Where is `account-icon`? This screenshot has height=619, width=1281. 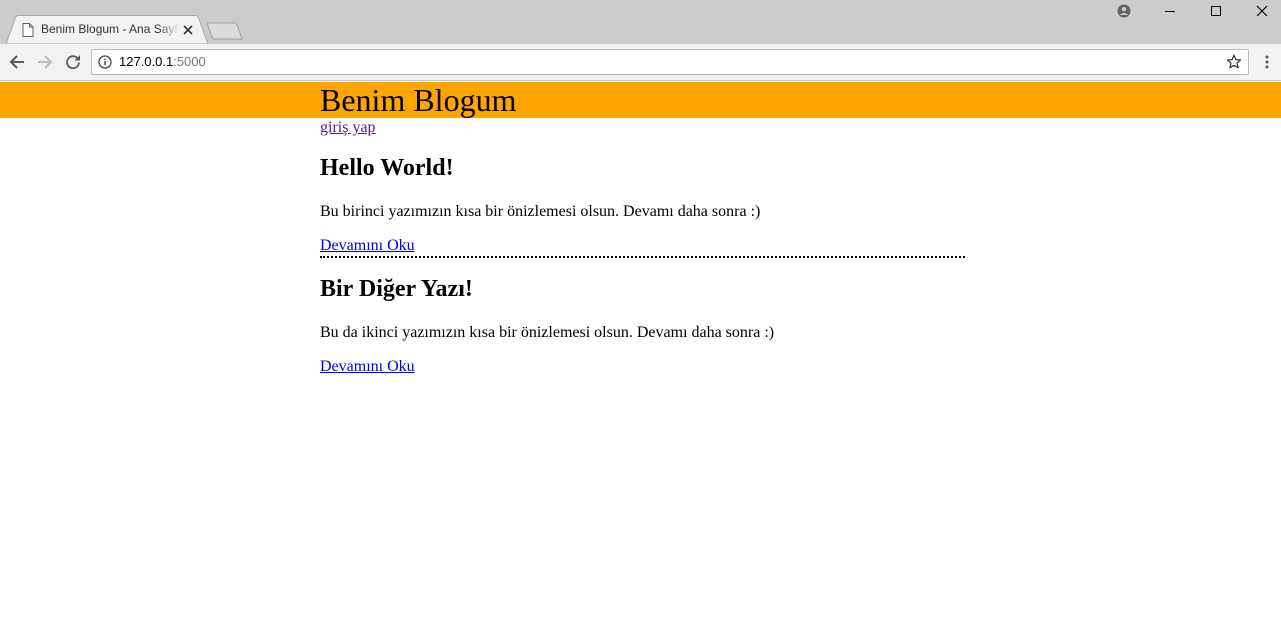
account-icon is located at coordinates (1124, 11).